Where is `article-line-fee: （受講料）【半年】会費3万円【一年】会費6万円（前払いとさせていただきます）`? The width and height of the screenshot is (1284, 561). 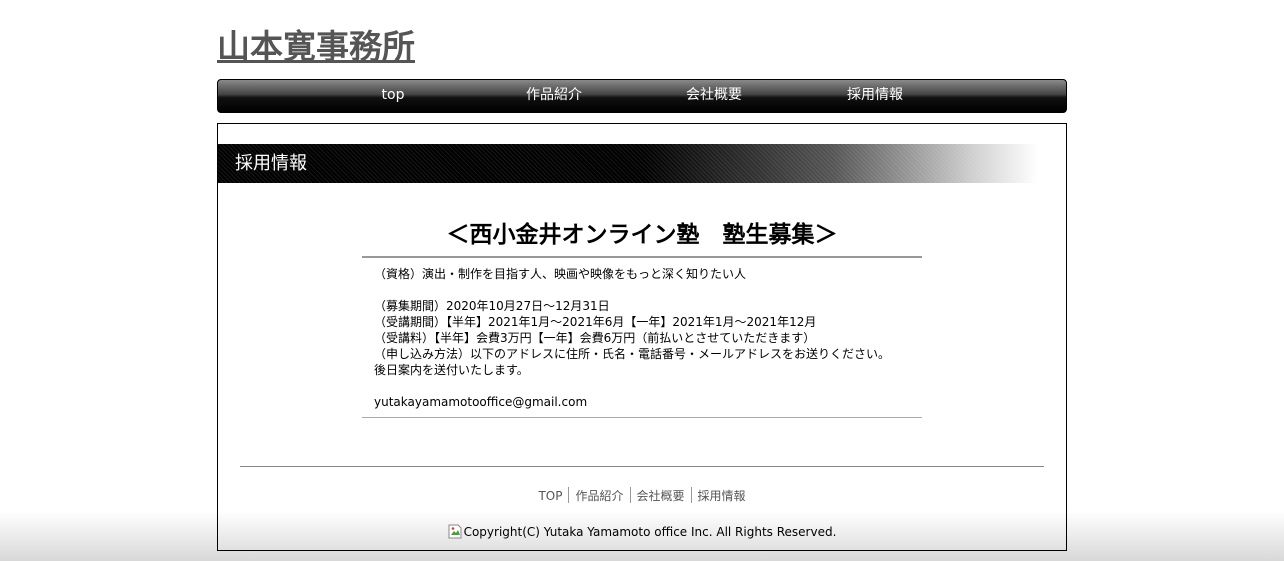
article-line-fee: （受講料）【半年】会費3万円【一年】会費6万円（前払いとさせていただきます） is located at coordinates (595, 338).